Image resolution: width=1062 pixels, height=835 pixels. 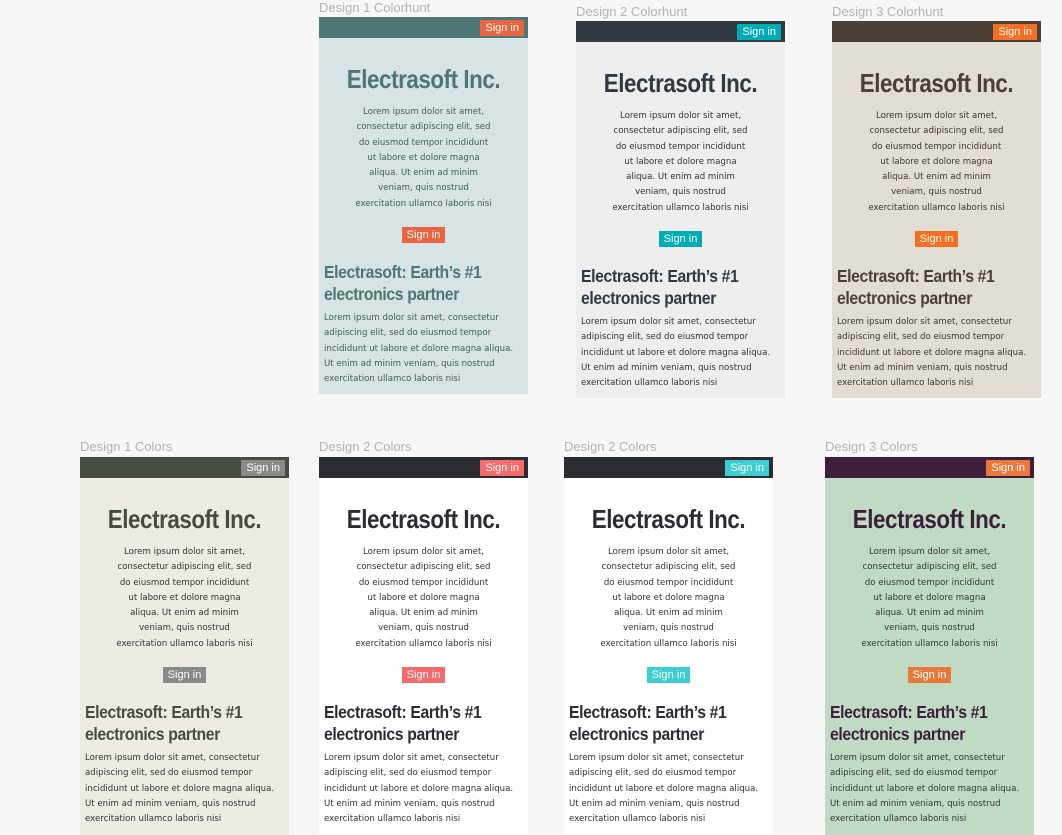 What do you see at coordinates (871, 446) in the screenshot?
I see `frame-label: Design 3 Colors` at bounding box center [871, 446].